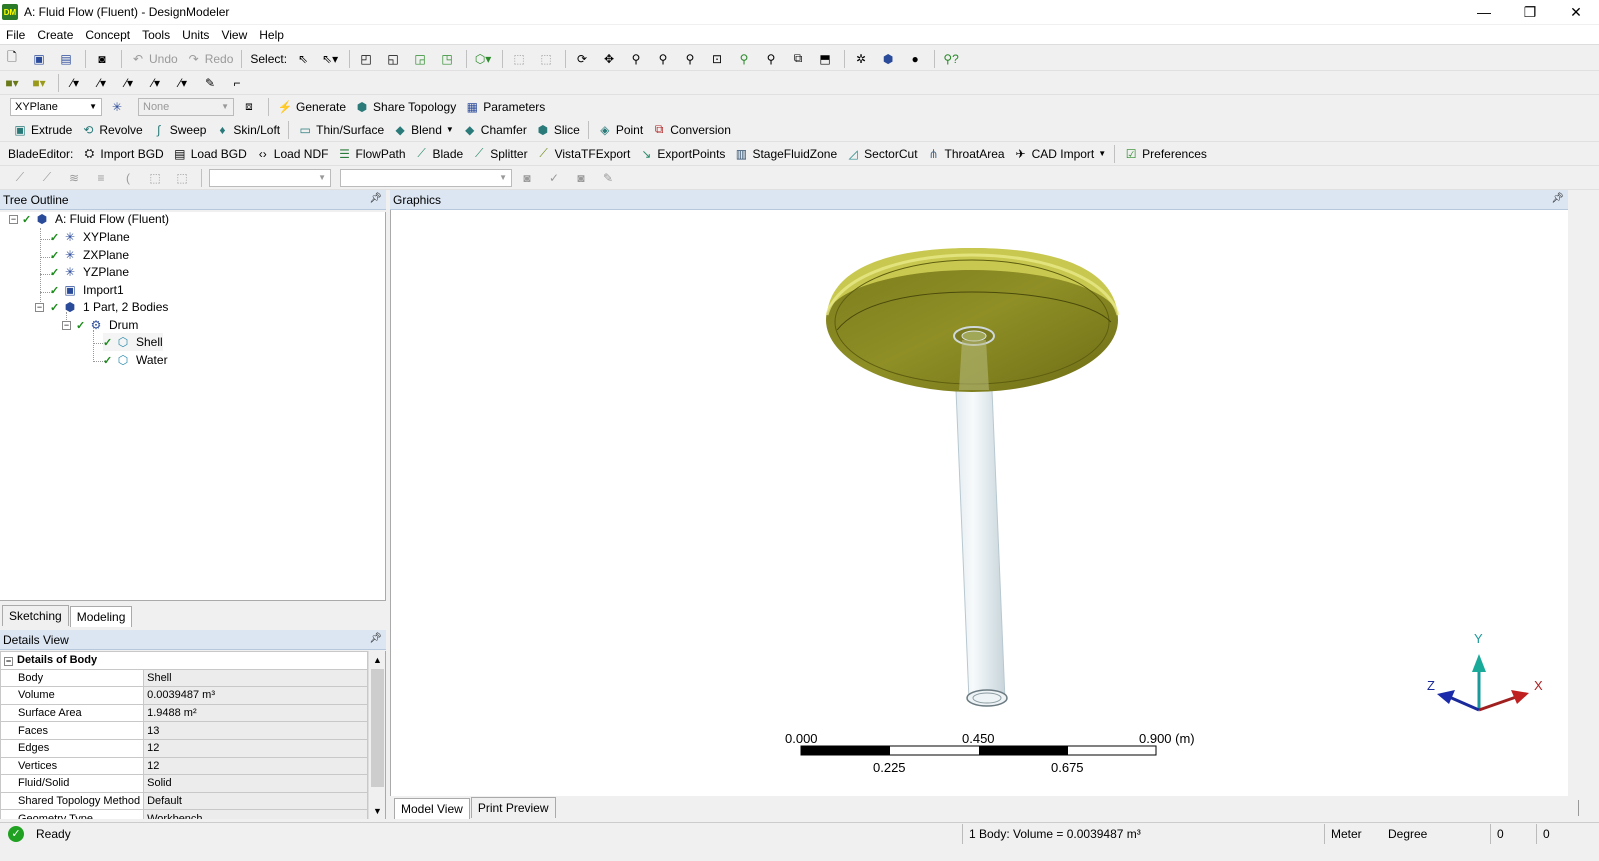 This screenshot has width=1599, height=861. Describe the element at coordinates (250, 107) in the screenshot. I see `new-sketch-button: ⧈` at that location.